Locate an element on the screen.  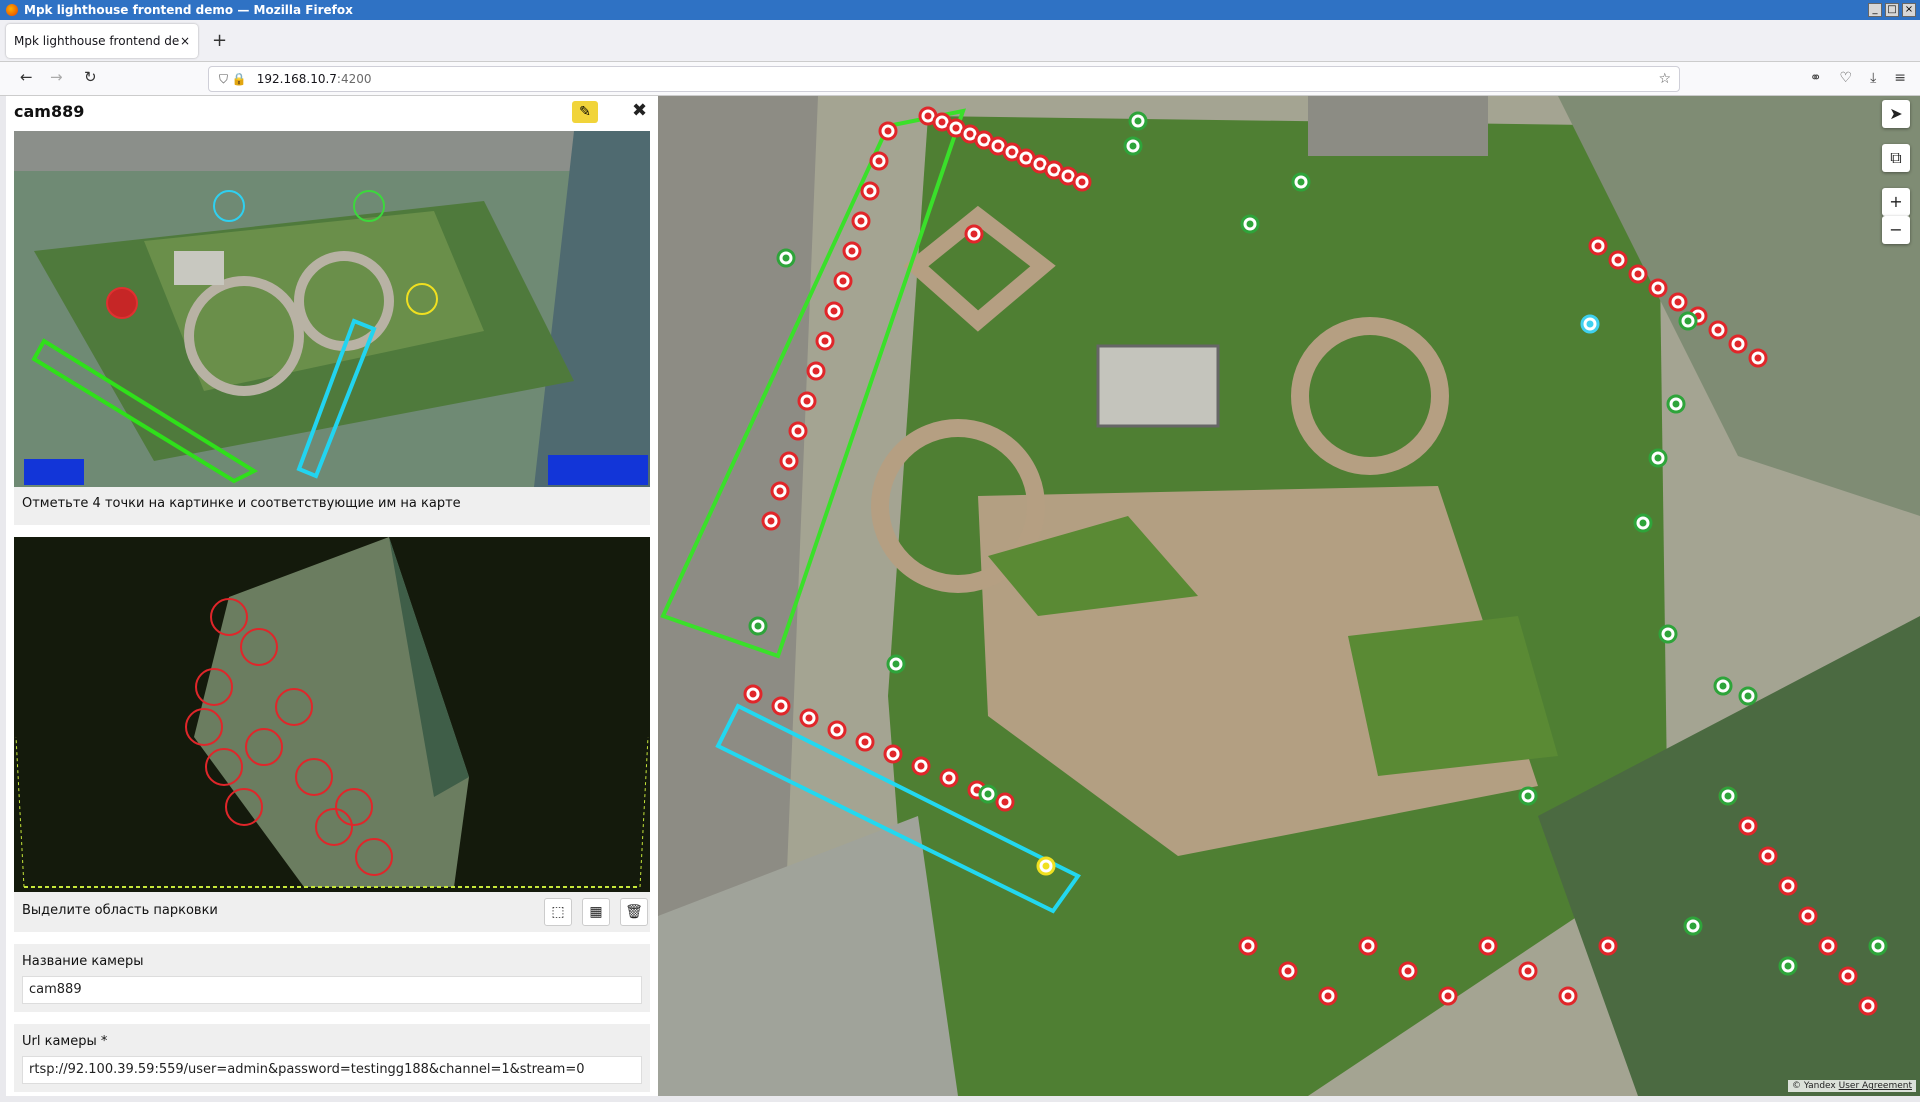
occupied-spot-36-dot is located at coordinates (1598, 246).